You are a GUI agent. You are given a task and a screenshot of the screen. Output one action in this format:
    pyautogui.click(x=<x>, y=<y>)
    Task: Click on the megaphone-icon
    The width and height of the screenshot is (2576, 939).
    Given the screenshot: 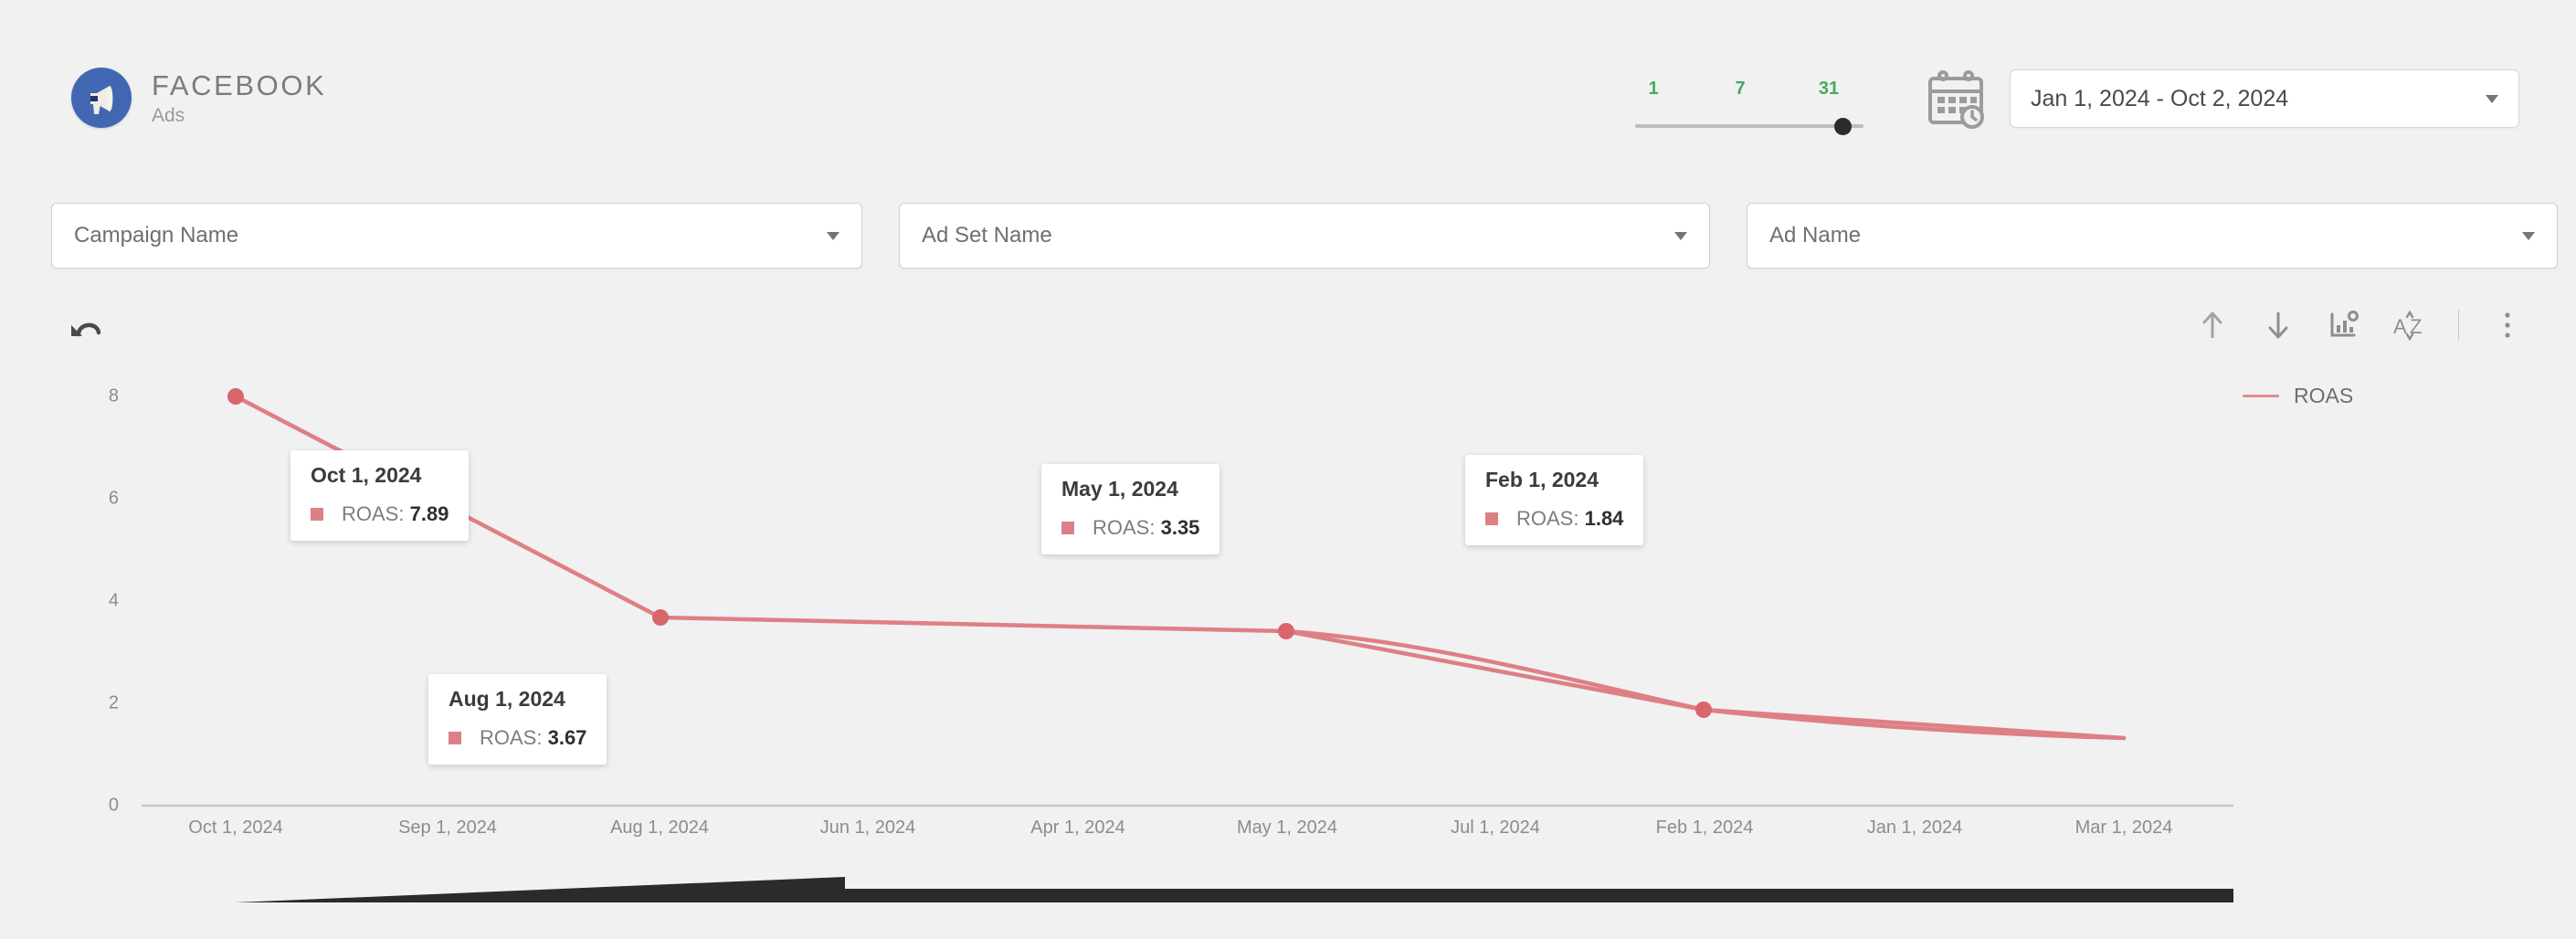 What is the action you would take?
    pyautogui.click(x=101, y=98)
    